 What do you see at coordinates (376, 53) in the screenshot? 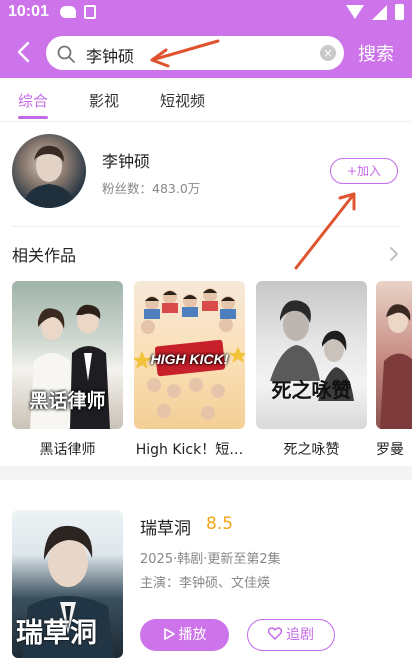
I see `search-button: 搜索` at bounding box center [376, 53].